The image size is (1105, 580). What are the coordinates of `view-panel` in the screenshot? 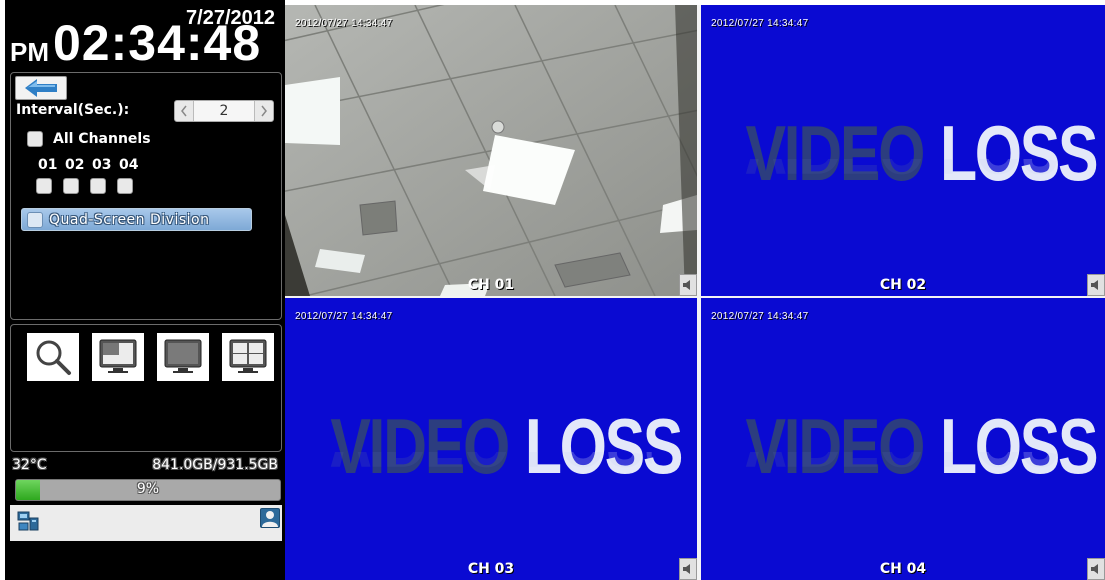 It's located at (146, 388).